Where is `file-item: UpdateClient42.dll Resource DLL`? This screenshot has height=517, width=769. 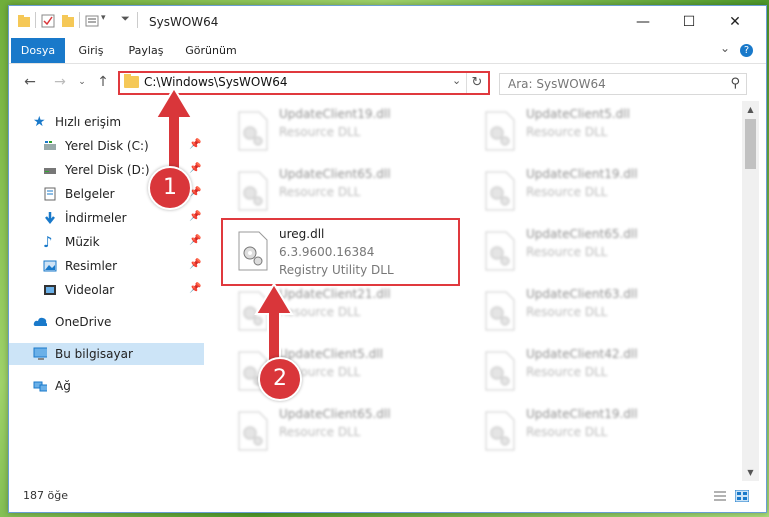
file-item: UpdateClient42.dll Resource DLL is located at coordinates (597, 370).